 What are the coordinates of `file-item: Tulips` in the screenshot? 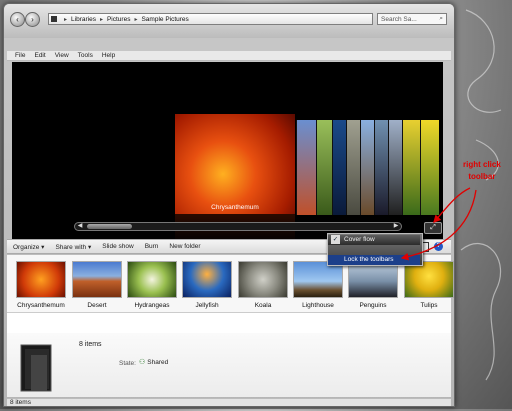 It's located at (429, 285).